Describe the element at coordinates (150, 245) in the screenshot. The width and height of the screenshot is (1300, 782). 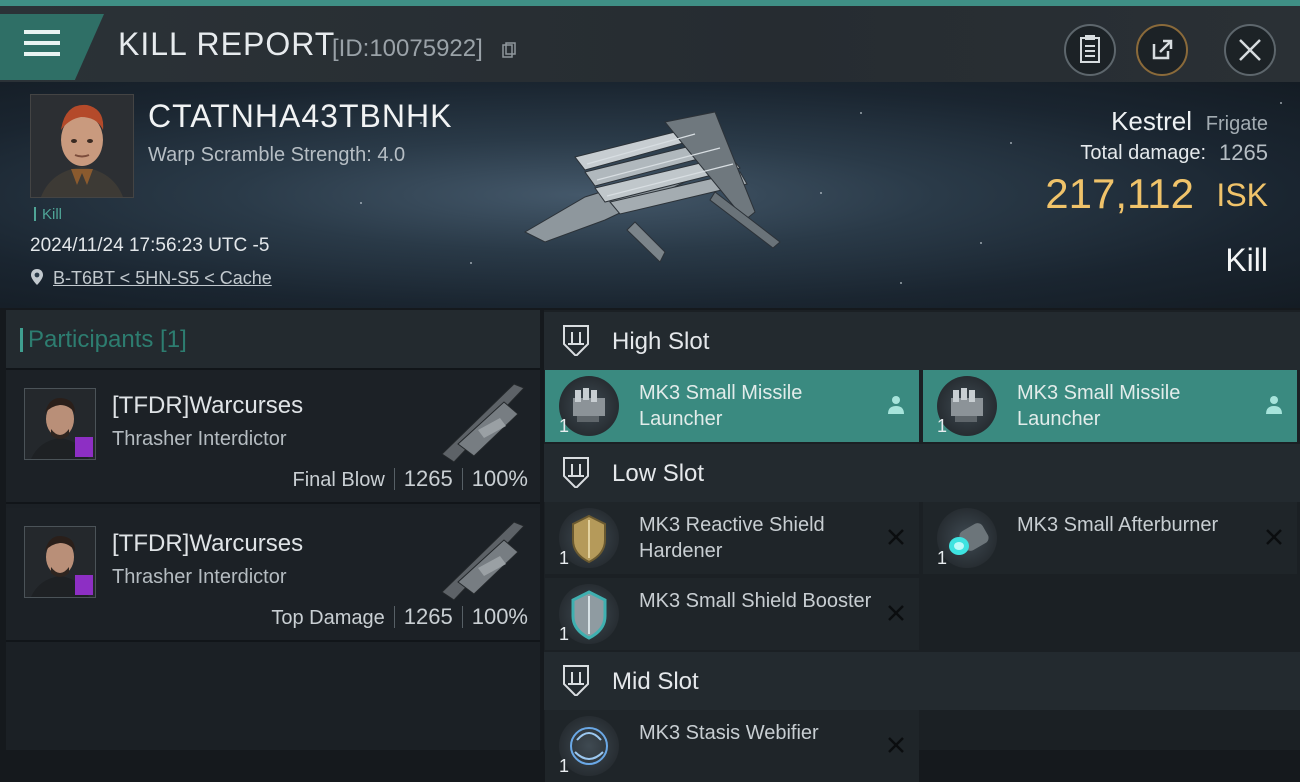
I see `kill-timestamp: 2024/11/24 17:56:23 UTC -5` at that location.